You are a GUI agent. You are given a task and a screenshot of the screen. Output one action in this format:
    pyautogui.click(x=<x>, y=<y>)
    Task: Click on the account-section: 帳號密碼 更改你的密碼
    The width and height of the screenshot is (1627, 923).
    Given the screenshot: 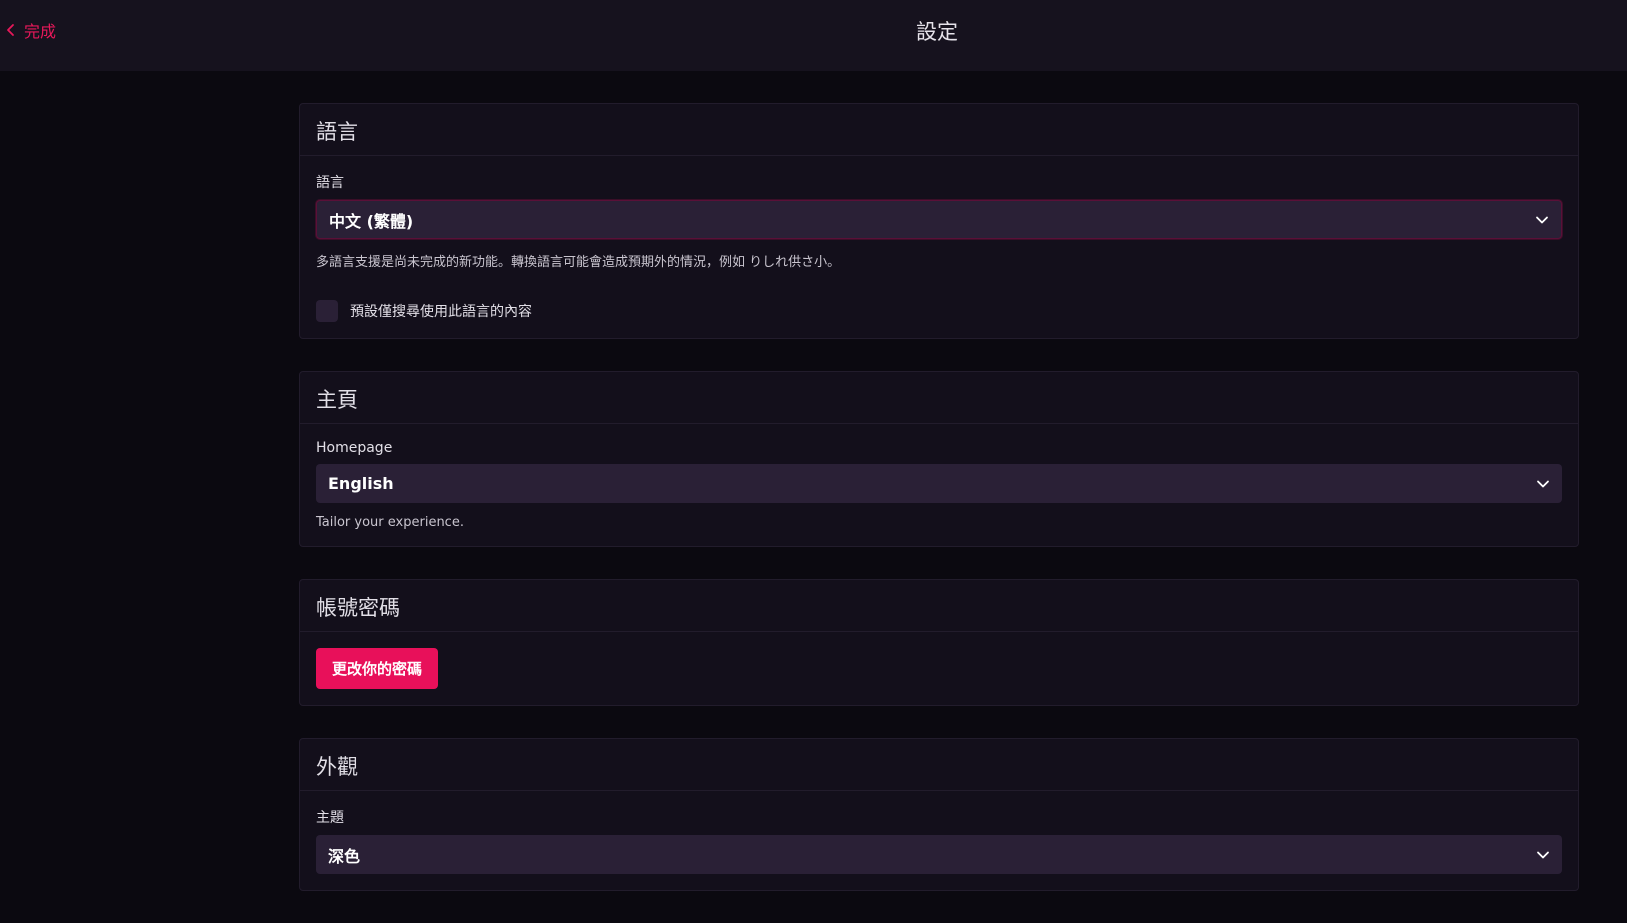 What is the action you would take?
    pyautogui.click(x=939, y=642)
    